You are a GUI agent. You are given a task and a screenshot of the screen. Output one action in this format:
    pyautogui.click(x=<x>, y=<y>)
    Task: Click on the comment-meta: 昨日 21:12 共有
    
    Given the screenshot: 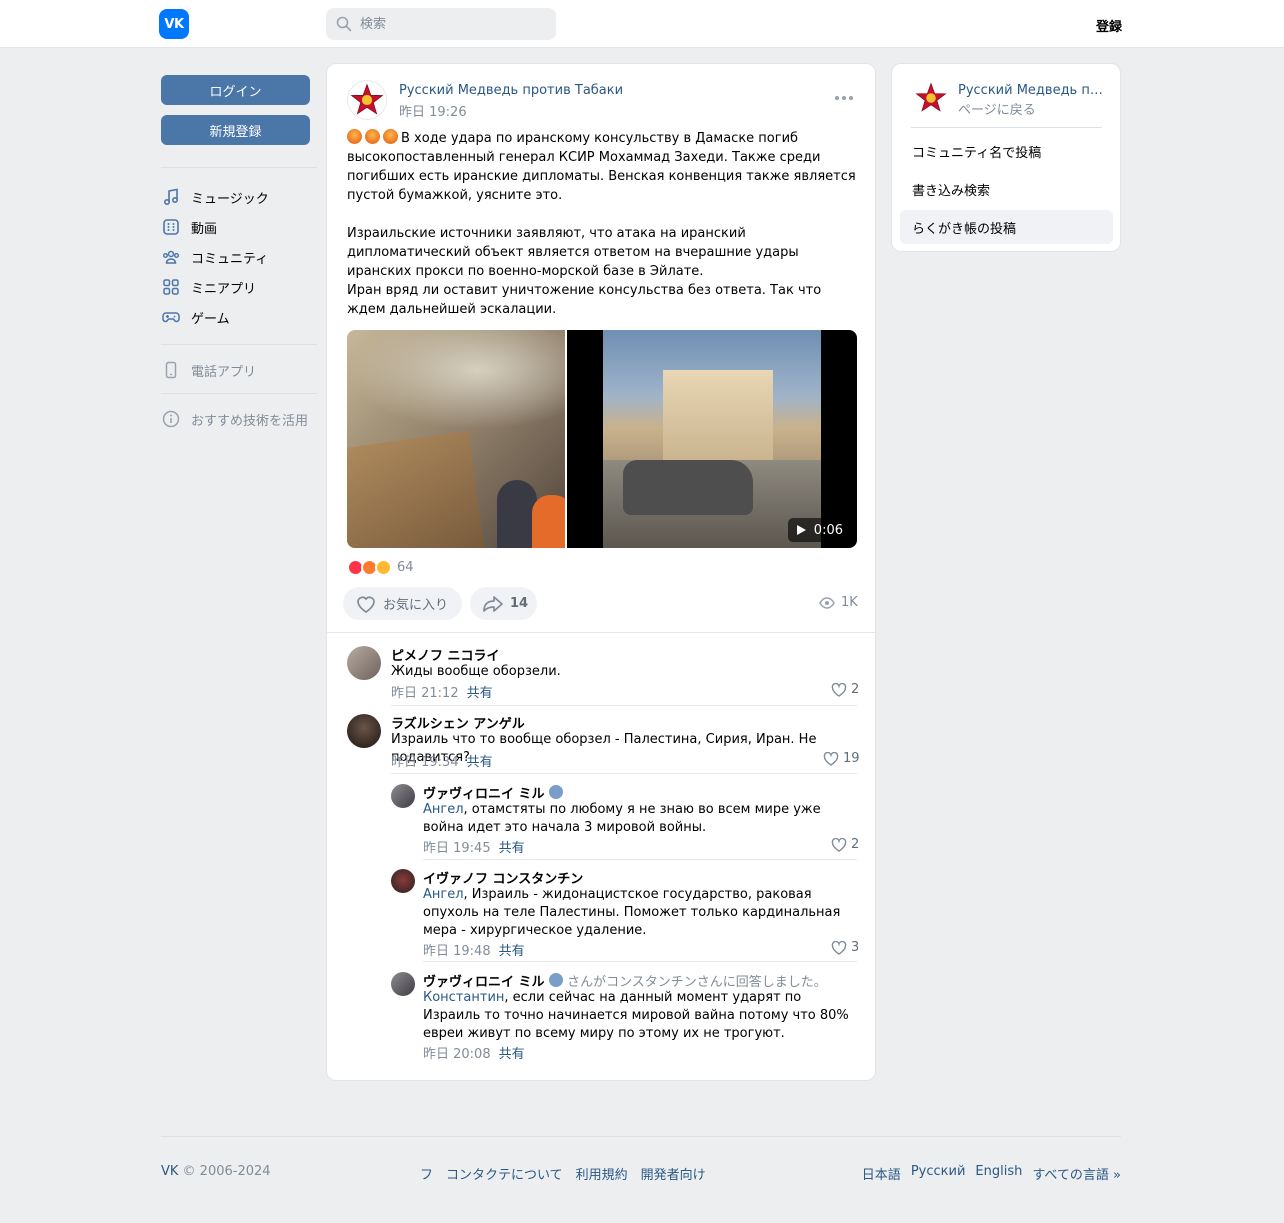 What is the action you would take?
    pyautogui.click(x=442, y=691)
    